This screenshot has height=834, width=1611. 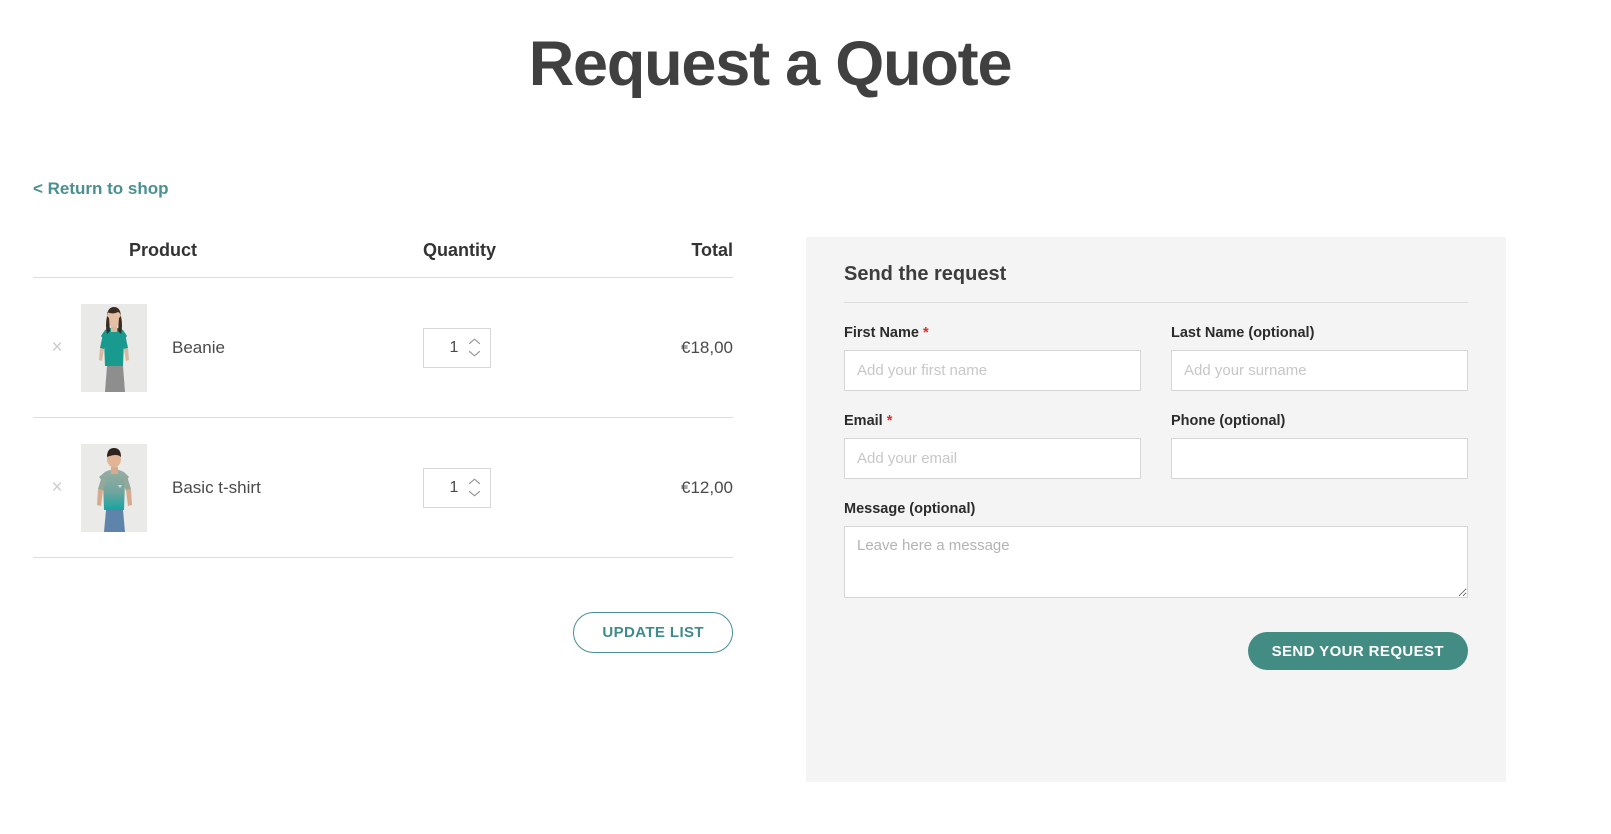 I want to click on contact-field-row: Email * Phone (optional), so click(x=1156, y=446).